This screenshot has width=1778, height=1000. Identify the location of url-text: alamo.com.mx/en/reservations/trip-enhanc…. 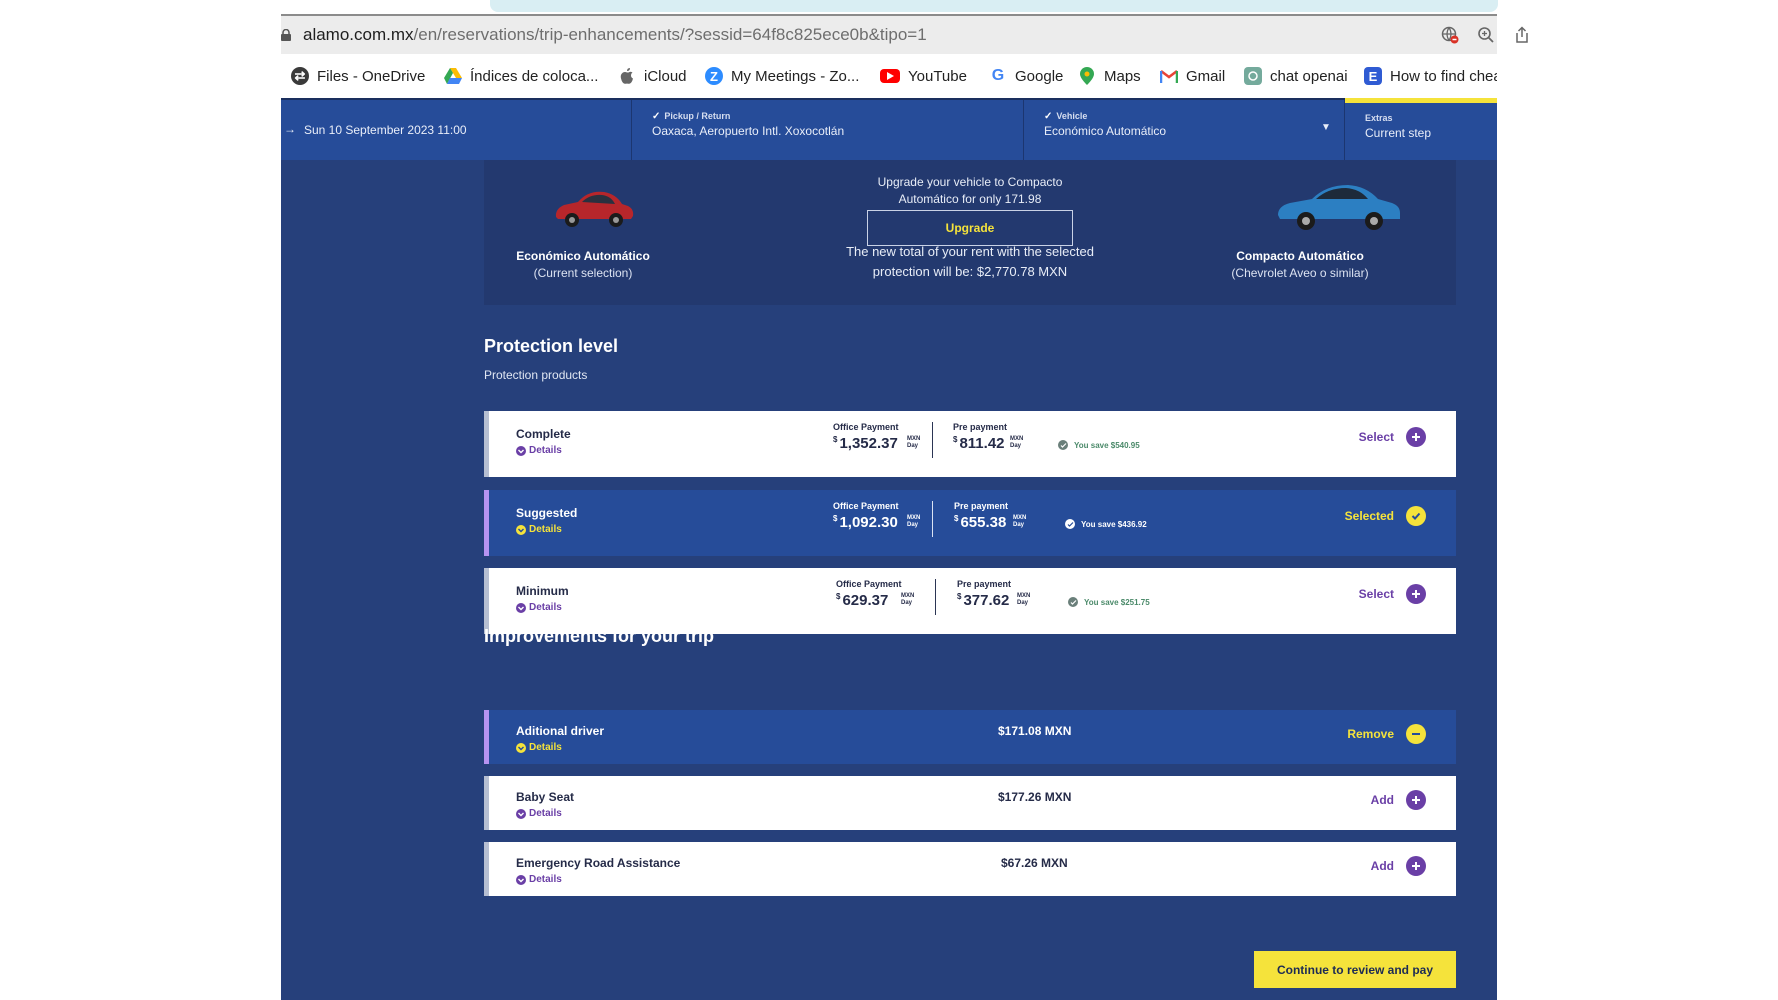
(615, 35).